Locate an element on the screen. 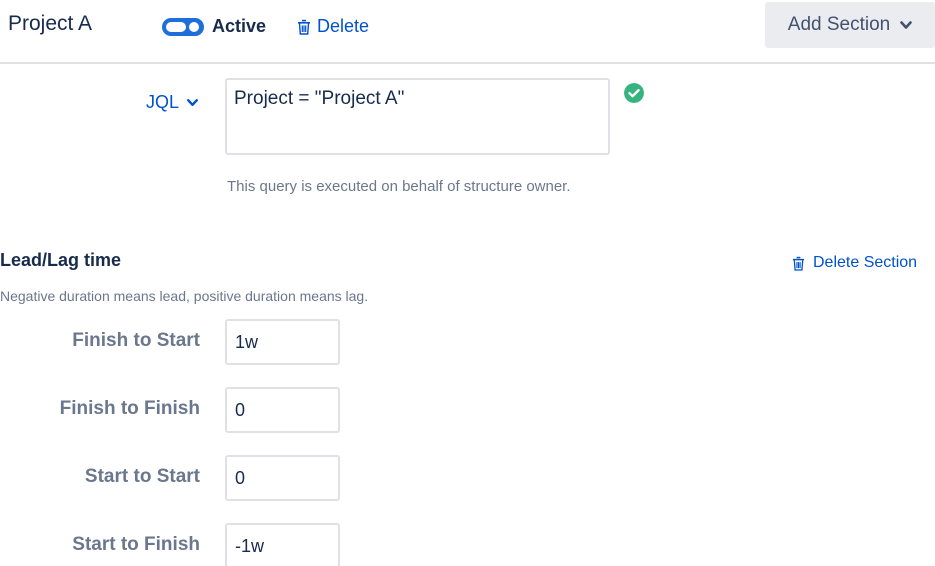 The height and width of the screenshot is (566, 935). start-to-finish-input is located at coordinates (282, 544).